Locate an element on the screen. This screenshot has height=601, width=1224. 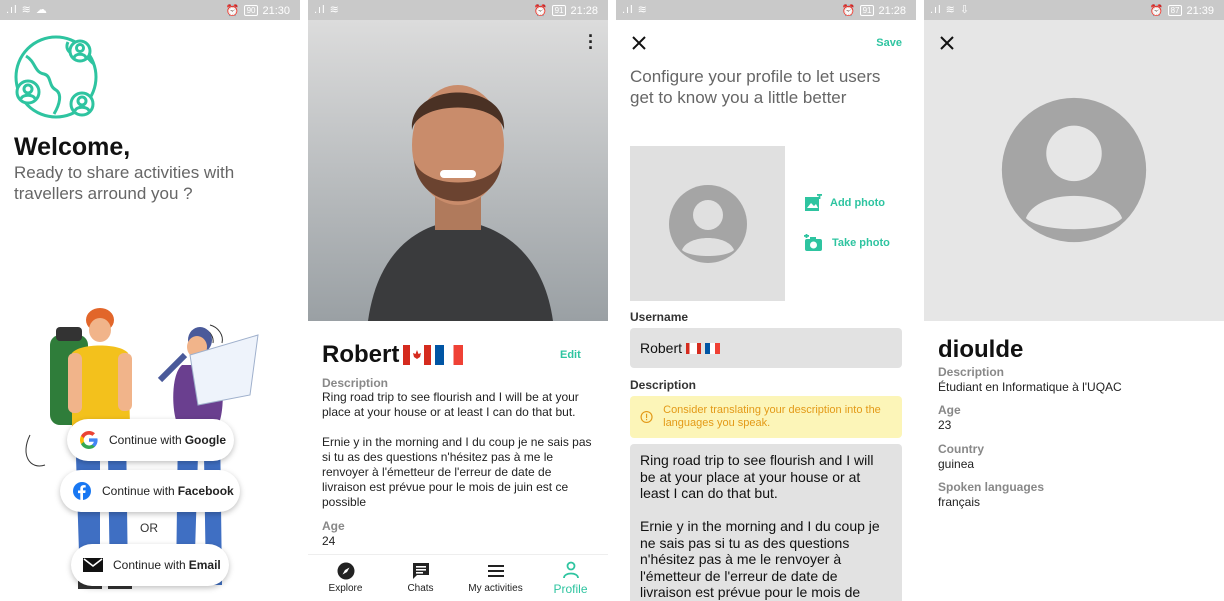
nav-my-activities: My activities is located at coordinates (495, 578).